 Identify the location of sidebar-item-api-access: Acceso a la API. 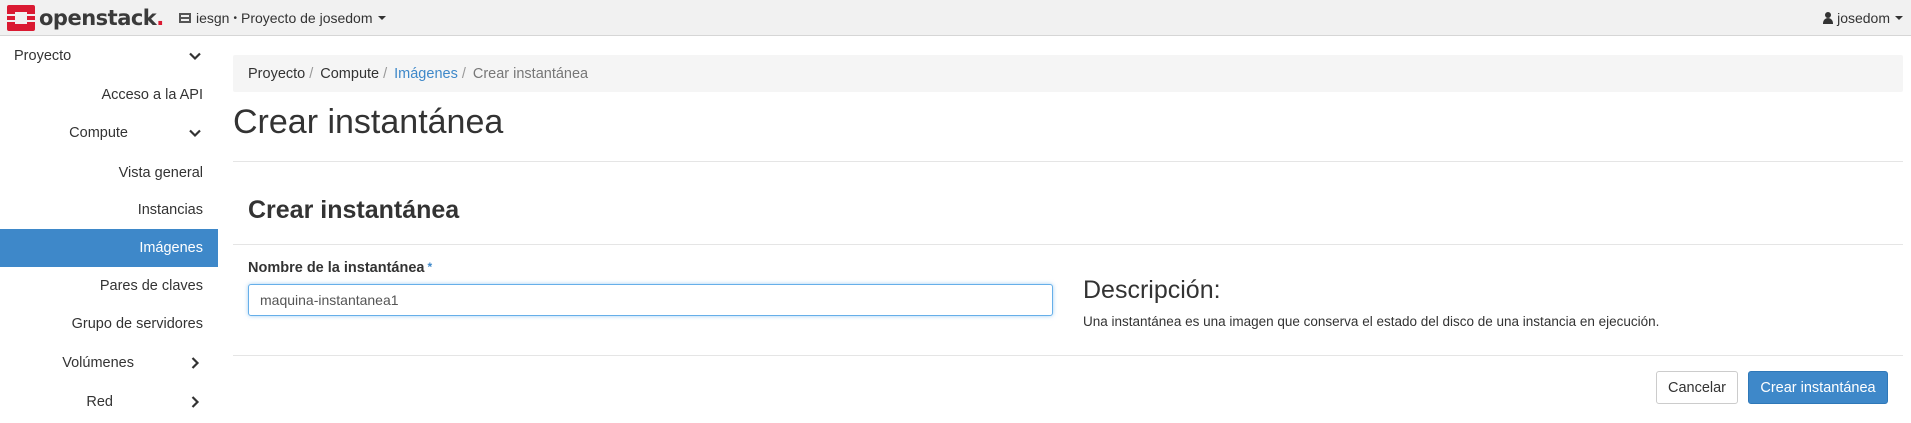
(109, 95).